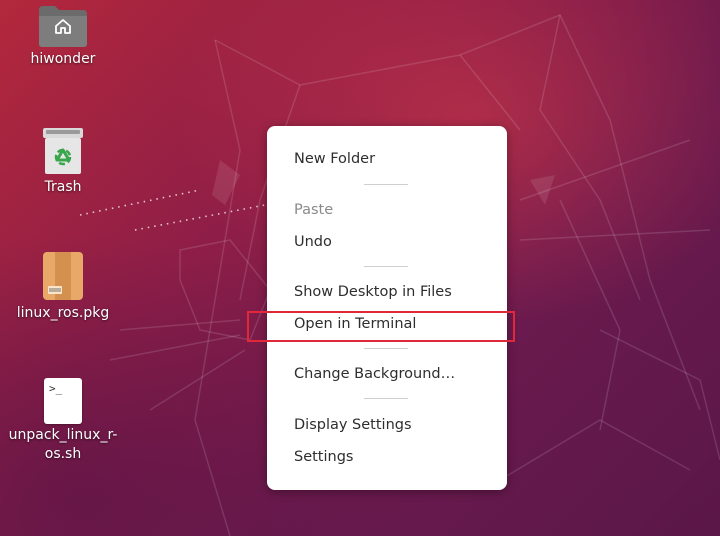 This screenshot has width=720, height=536. I want to click on menu-item-show-desktop-in-files: Show Desktop in Files, so click(373, 292).